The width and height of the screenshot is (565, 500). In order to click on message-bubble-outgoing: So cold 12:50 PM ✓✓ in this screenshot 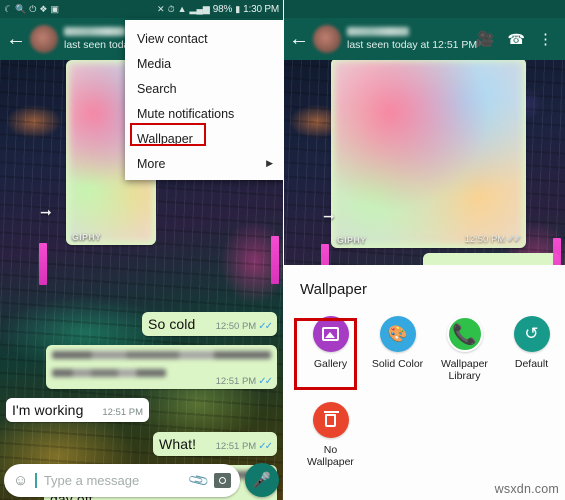, I will do `click(209, 324)`.